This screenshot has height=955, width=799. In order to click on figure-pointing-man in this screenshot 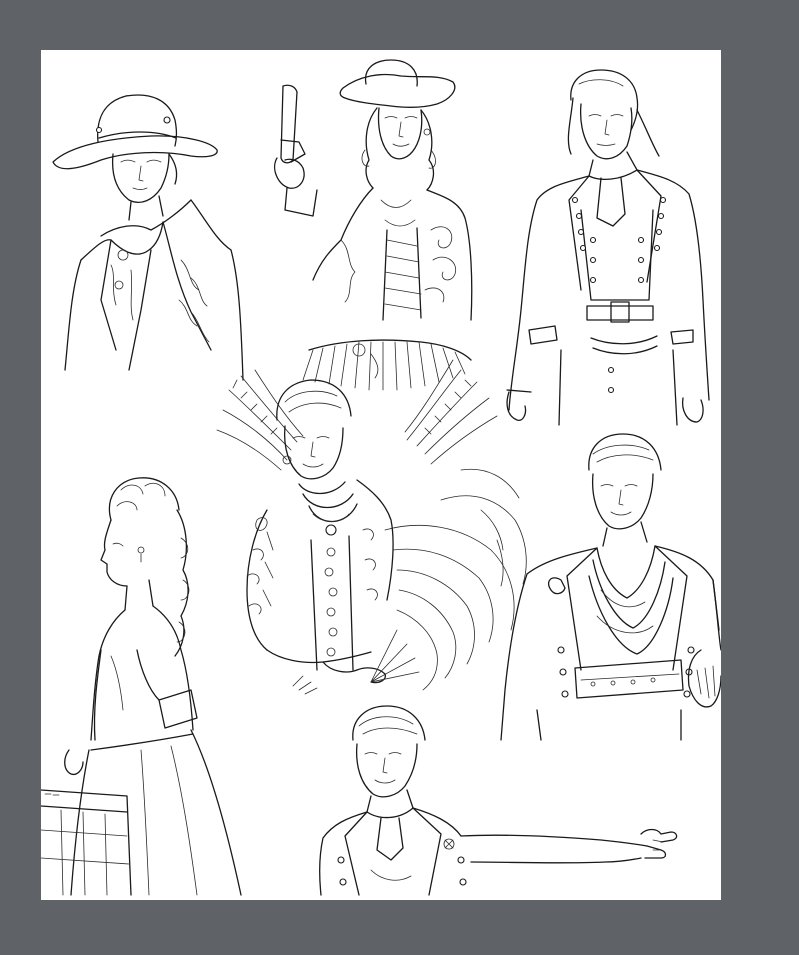, I will do `click(498, 800)`.